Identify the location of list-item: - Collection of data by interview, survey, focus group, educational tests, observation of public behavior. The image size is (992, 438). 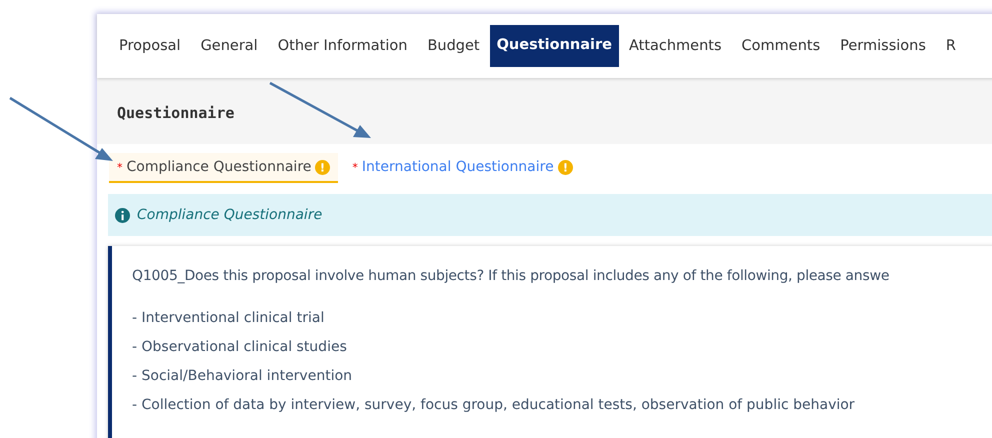
(494, 406).